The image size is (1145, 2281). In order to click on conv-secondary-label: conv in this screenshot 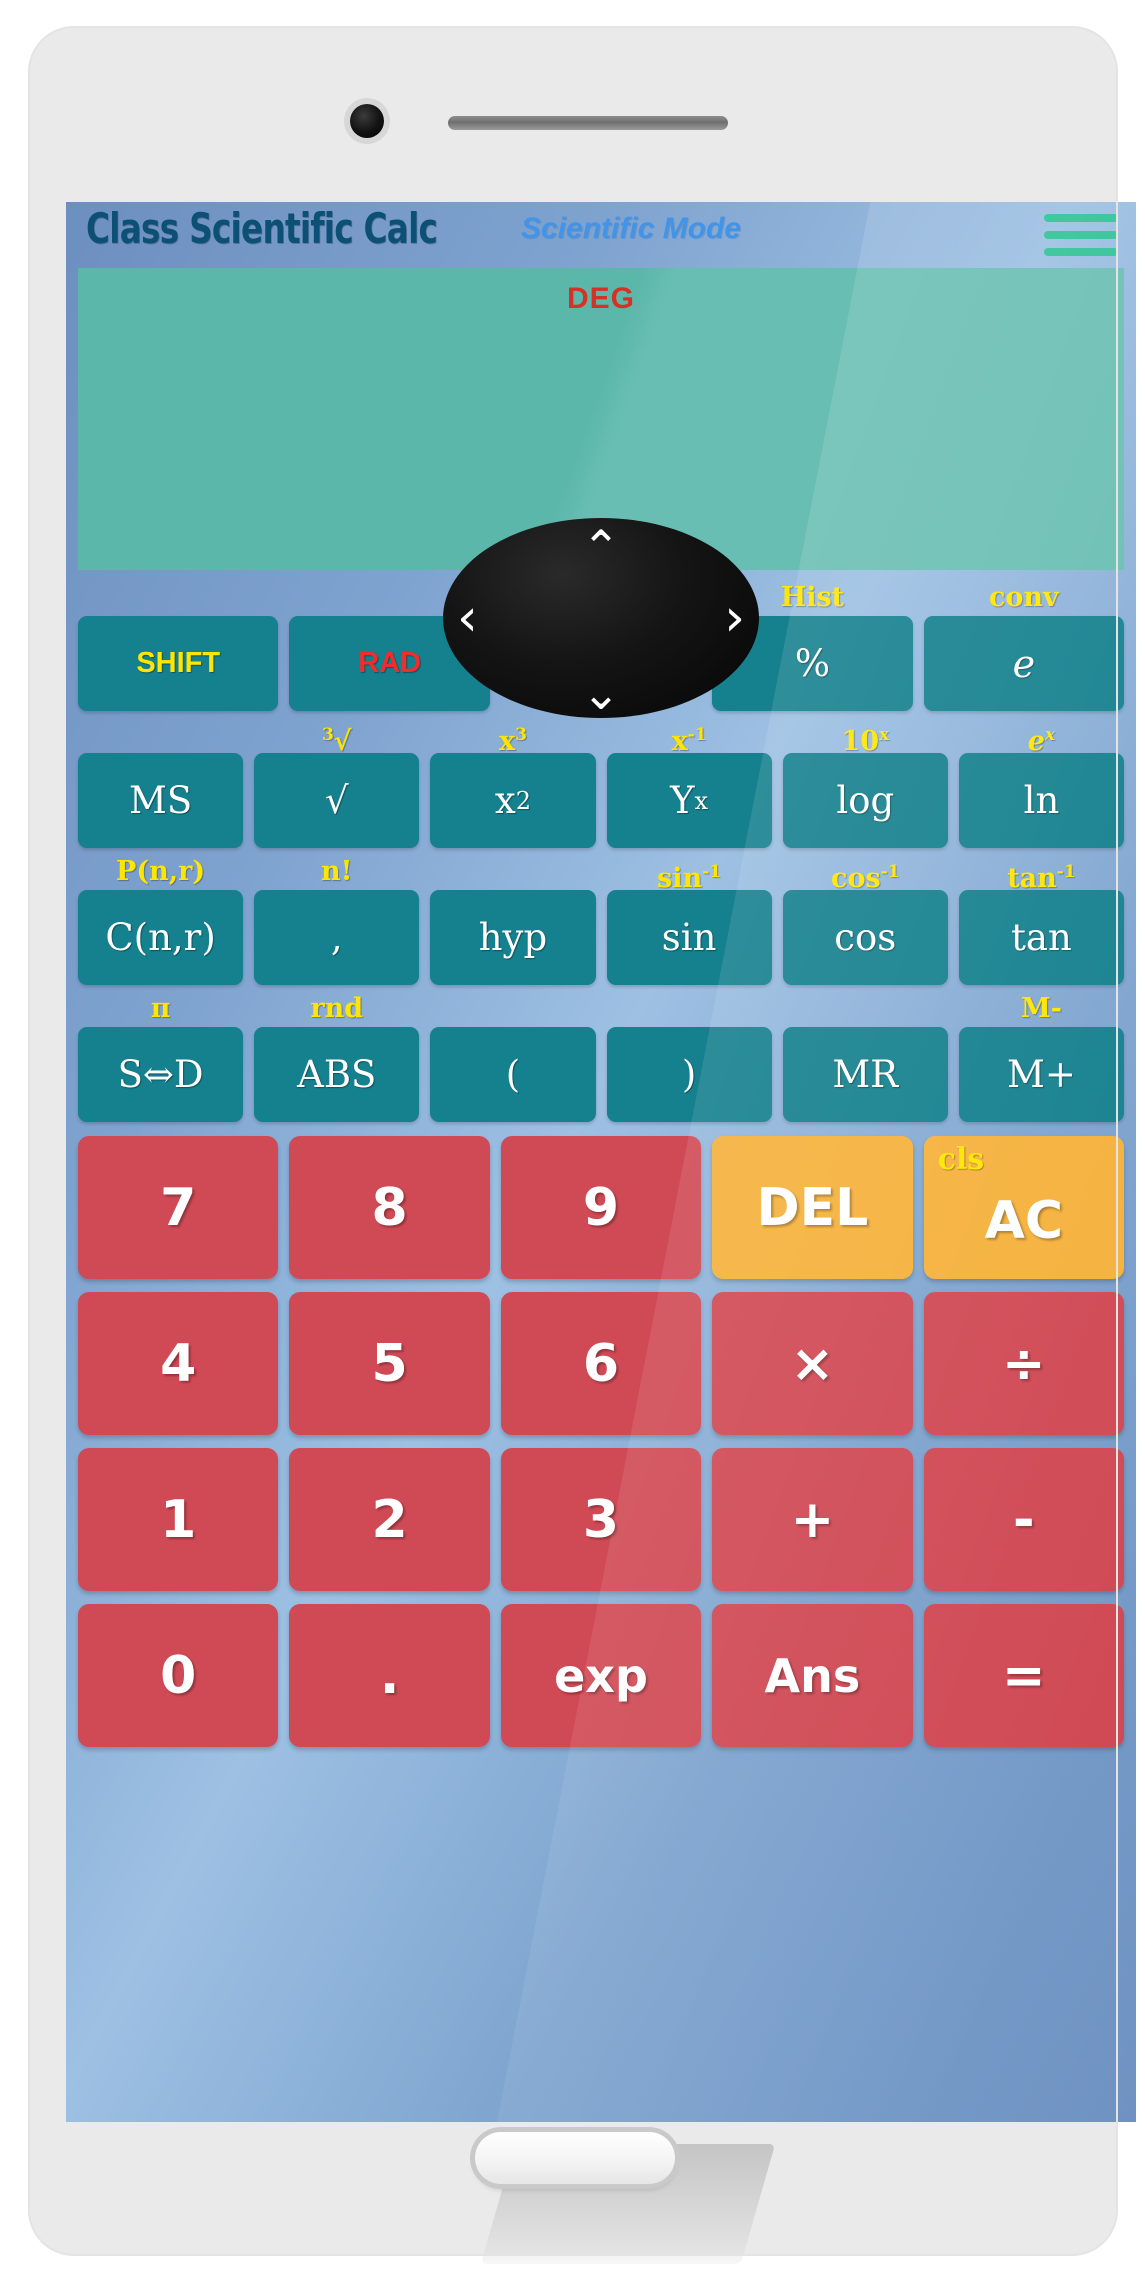, I will do `click(1024, 598)`.